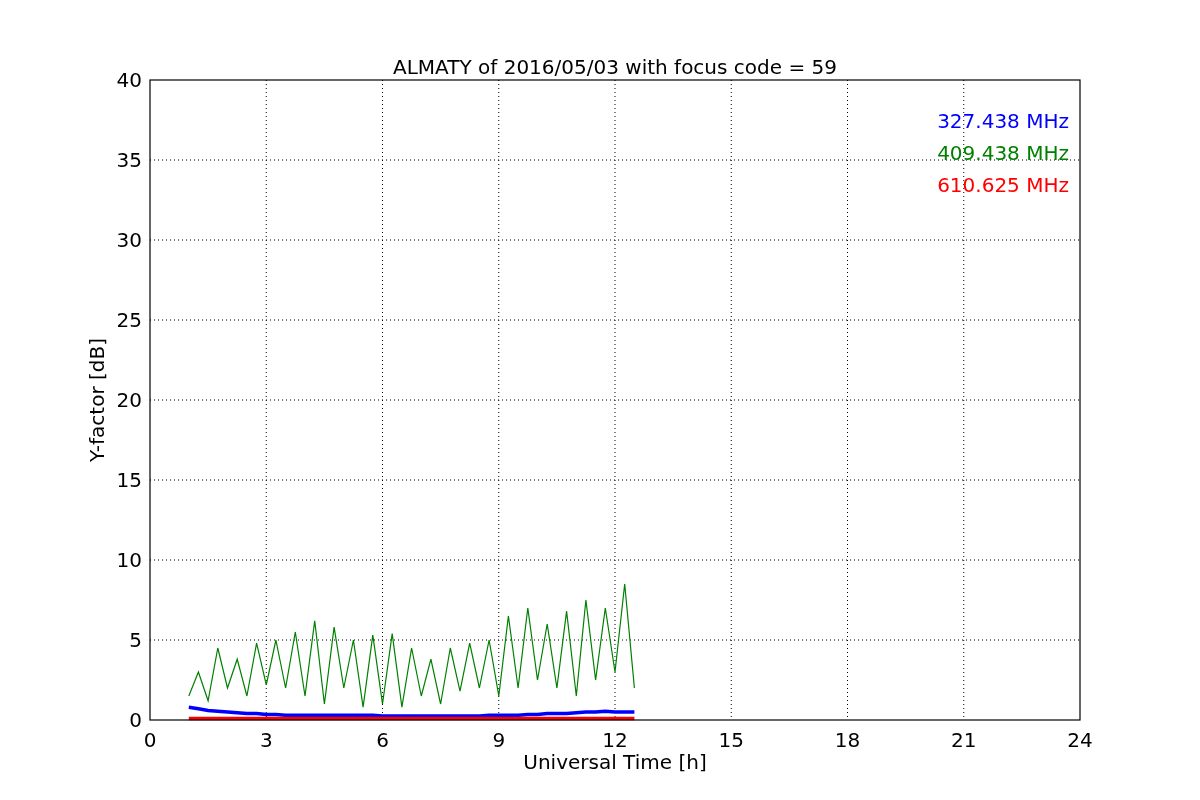  I want to click on tick-label: 10, so click(129, 560).